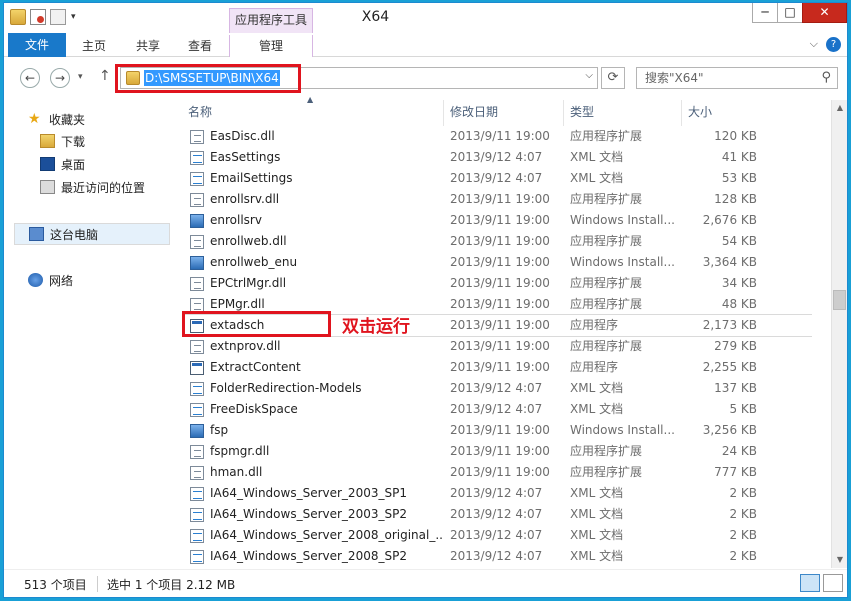 The width and height of the screenshot is (851, 601). What do you see at coordinates (245, 199) in the screenshot?
I see `file-name: enrollsrv.dll` at bounding box center [245, 199].